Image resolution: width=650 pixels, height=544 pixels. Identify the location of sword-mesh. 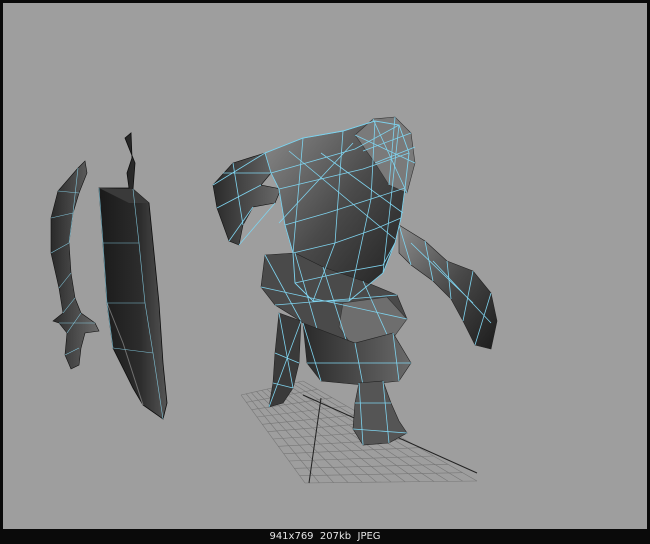
(75, 265).